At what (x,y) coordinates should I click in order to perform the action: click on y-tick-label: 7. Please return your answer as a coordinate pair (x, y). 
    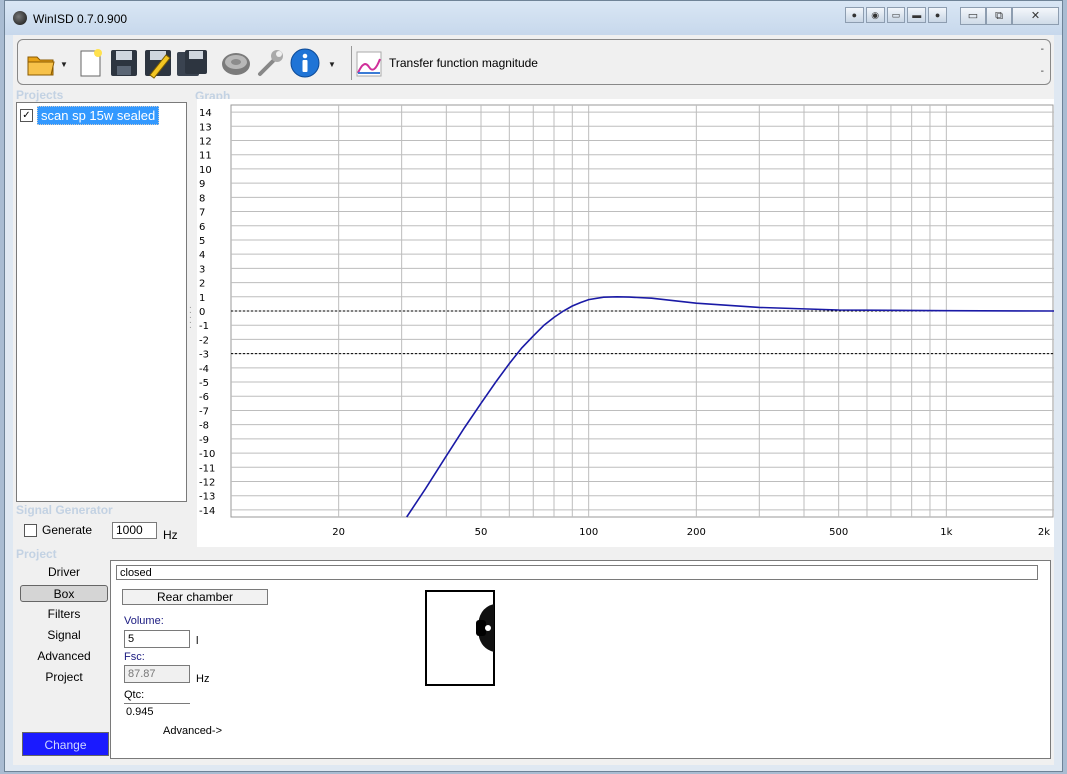
    Looking at the image, I should click on (202, 213).